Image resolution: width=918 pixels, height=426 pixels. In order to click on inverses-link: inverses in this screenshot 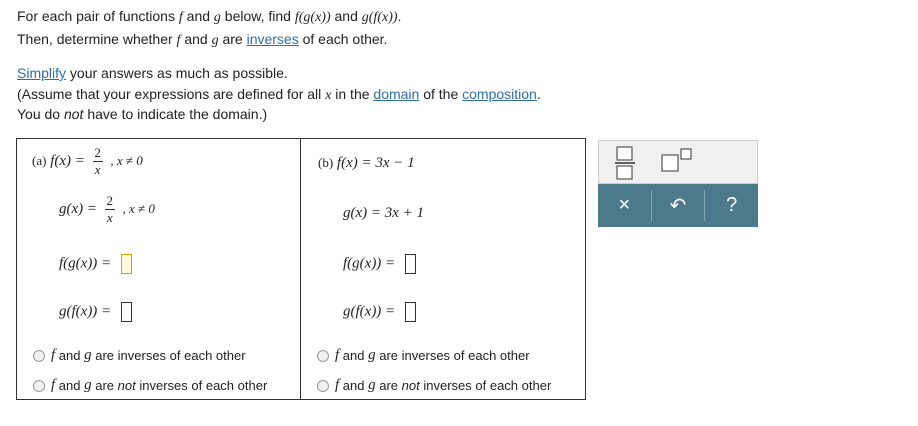, I will do `click(273, 39)`.